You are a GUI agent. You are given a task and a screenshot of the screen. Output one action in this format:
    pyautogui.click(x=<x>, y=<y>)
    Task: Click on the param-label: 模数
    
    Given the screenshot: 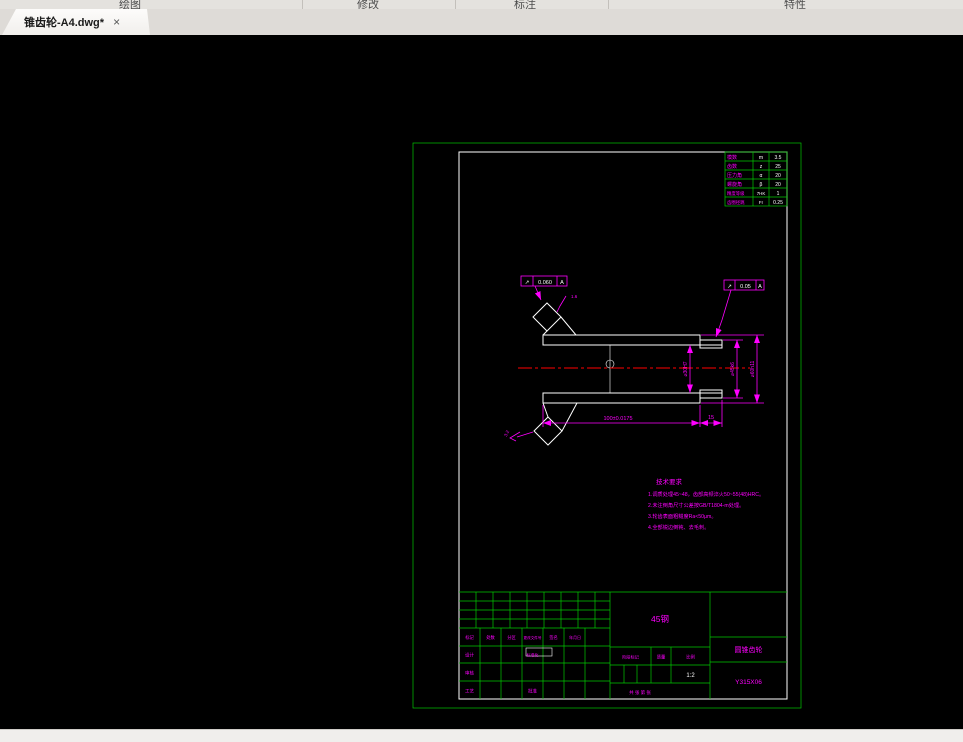 What is the action you would take?
    pyautogui.click(x=732, y=157)
    